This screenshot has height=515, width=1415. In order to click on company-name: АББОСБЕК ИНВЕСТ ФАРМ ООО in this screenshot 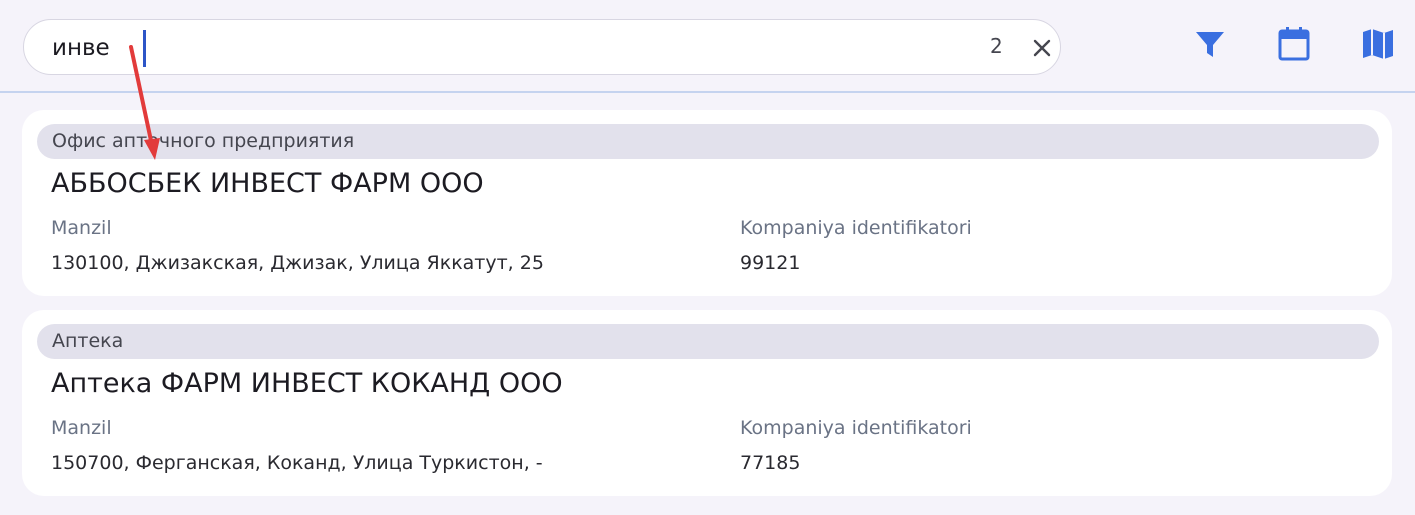, I will do `click(267, 183)`.